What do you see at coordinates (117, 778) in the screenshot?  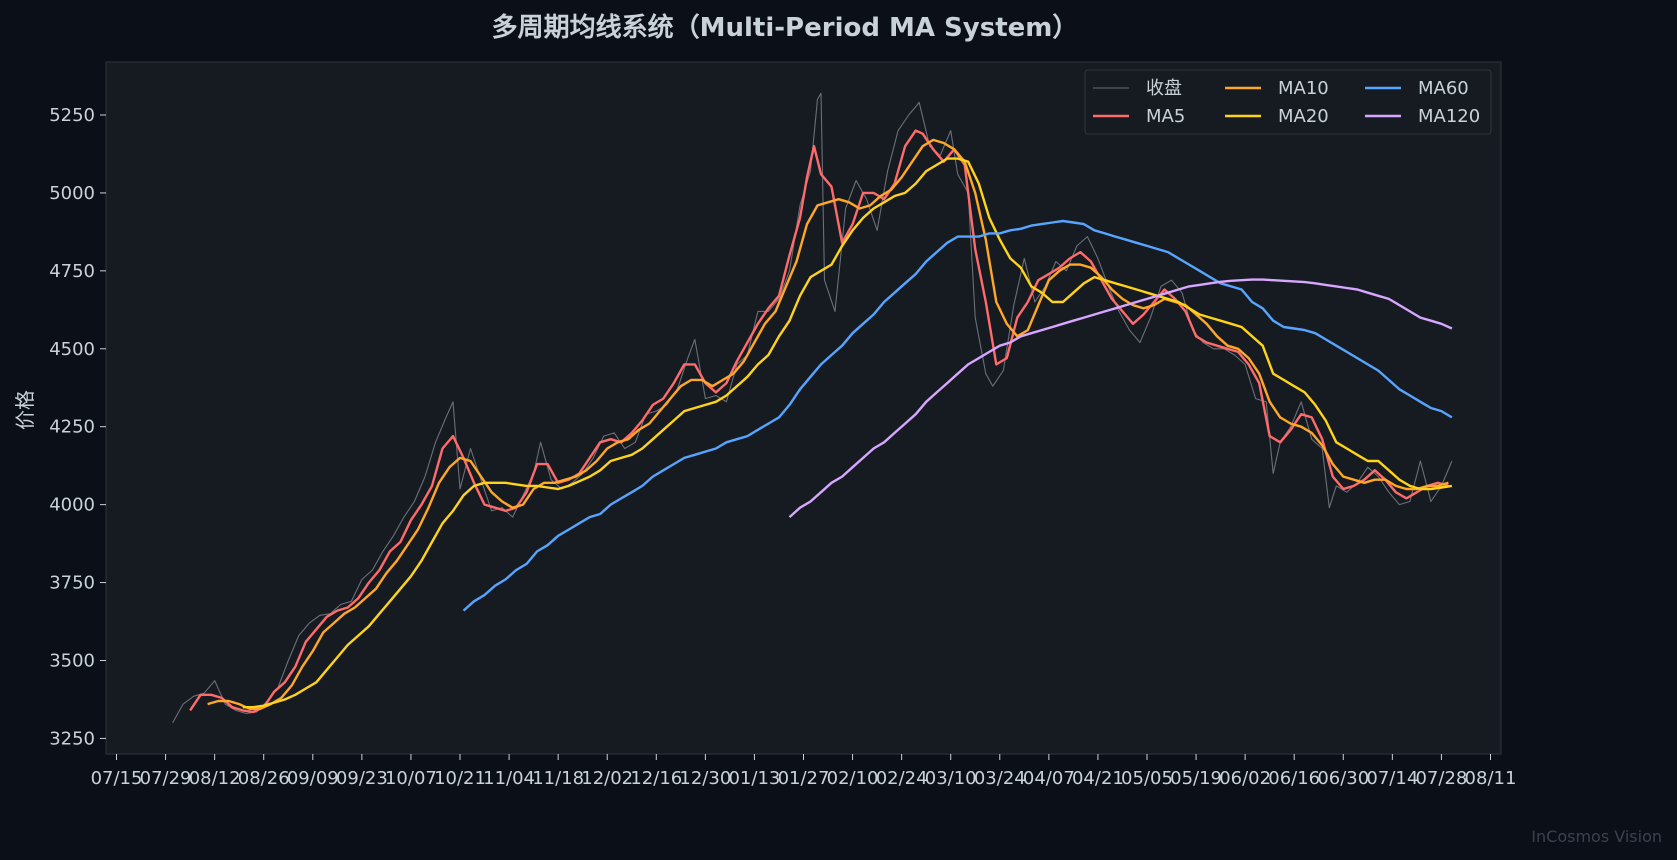 I see `x-tick-label: 07/15` at bounding box center [117, 778].